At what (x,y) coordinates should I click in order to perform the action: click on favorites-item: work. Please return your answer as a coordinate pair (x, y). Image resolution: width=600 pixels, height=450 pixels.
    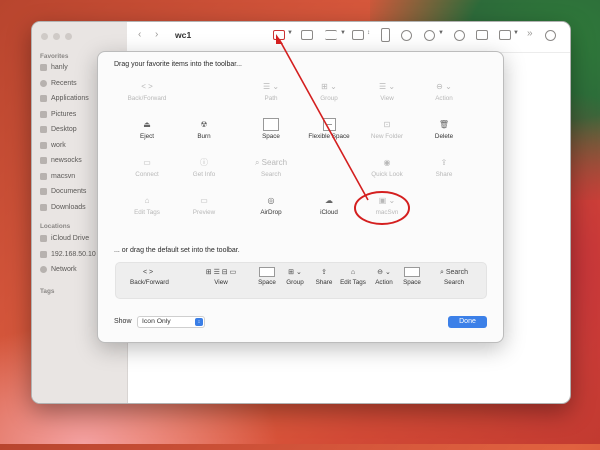
    Looking at the image, I should click on (53, 145).